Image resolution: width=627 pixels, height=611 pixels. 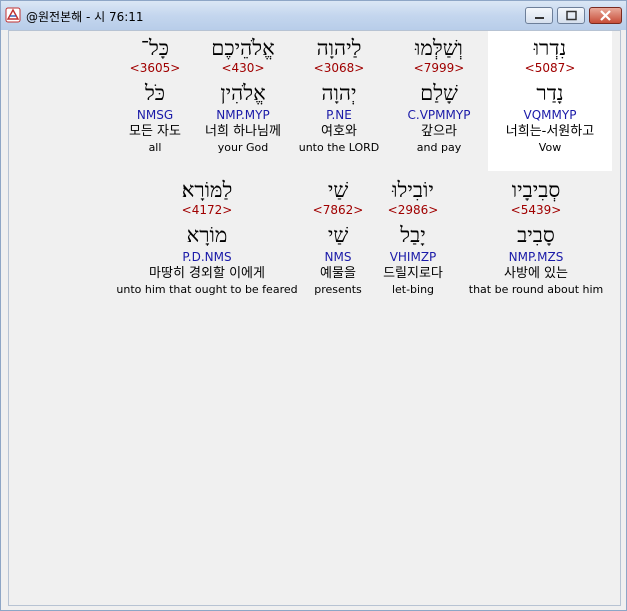 What do you see at coordinates (207, 257) in the screenshot?
I see `morphology-code: P.D.NMS` at bounding box center [207, 257].